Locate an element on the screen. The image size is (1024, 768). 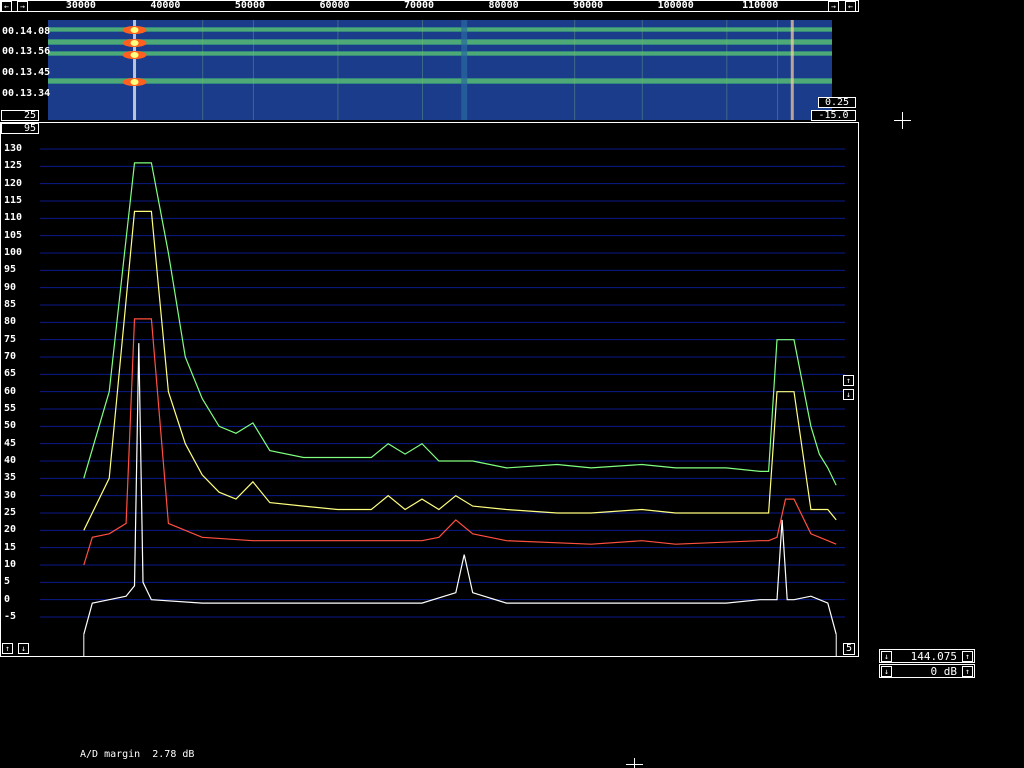
y-tick-label: -5 is located at coordinates (10, 616).